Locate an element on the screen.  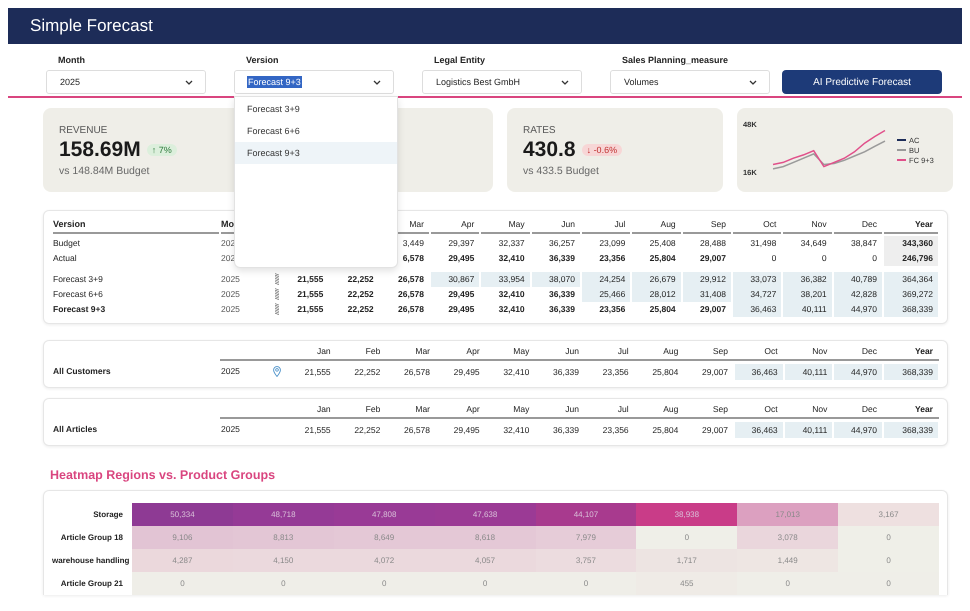
heatmap-cell: 9,106 is located at coordinates (182, 537).